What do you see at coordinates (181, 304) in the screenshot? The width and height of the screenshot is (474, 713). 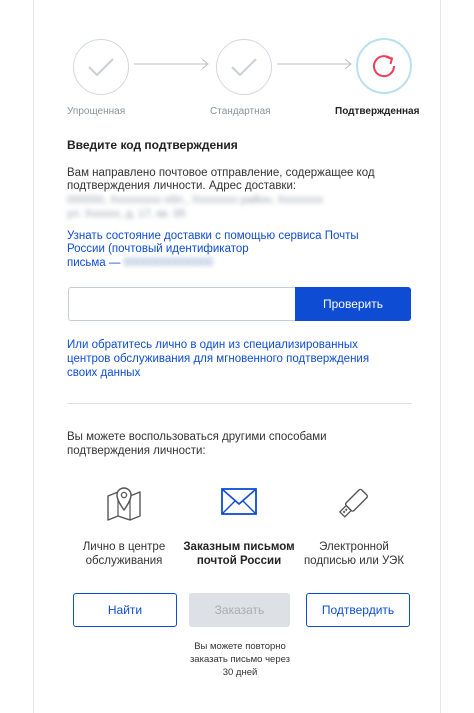 I see `confirmation-code-input` at bounding box center [181, 304].